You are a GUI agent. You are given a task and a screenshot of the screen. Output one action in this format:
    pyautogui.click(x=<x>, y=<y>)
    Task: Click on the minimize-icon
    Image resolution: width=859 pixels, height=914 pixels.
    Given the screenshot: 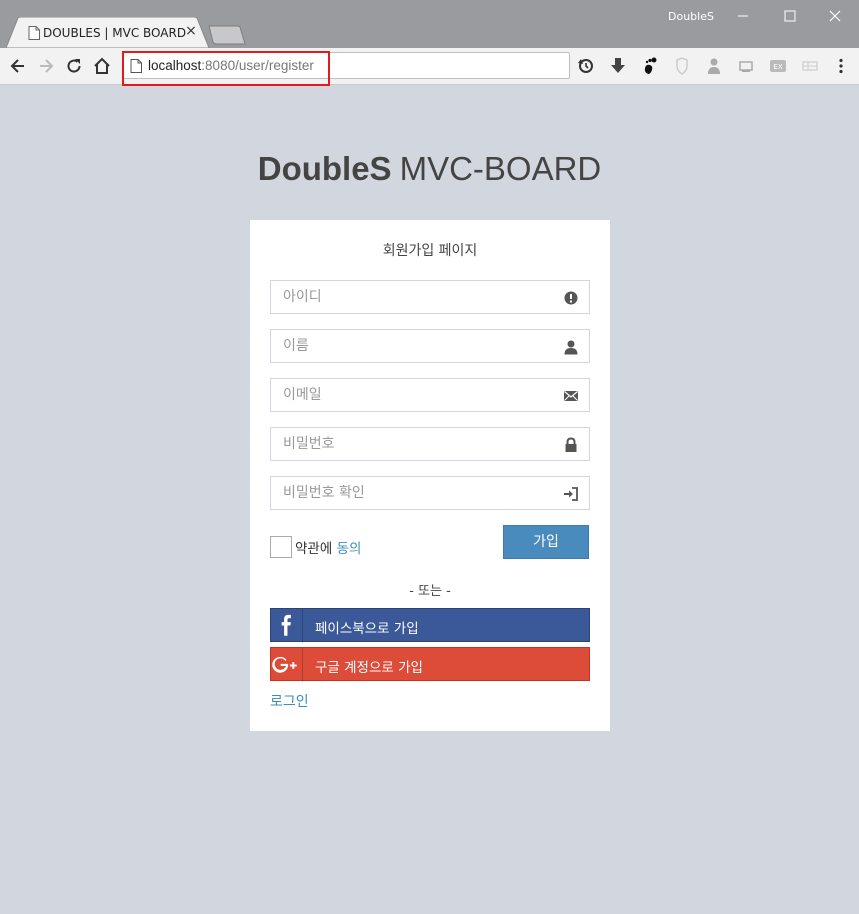 What is the action you would take?
    pyautogui.click(x=743, y=16)
    